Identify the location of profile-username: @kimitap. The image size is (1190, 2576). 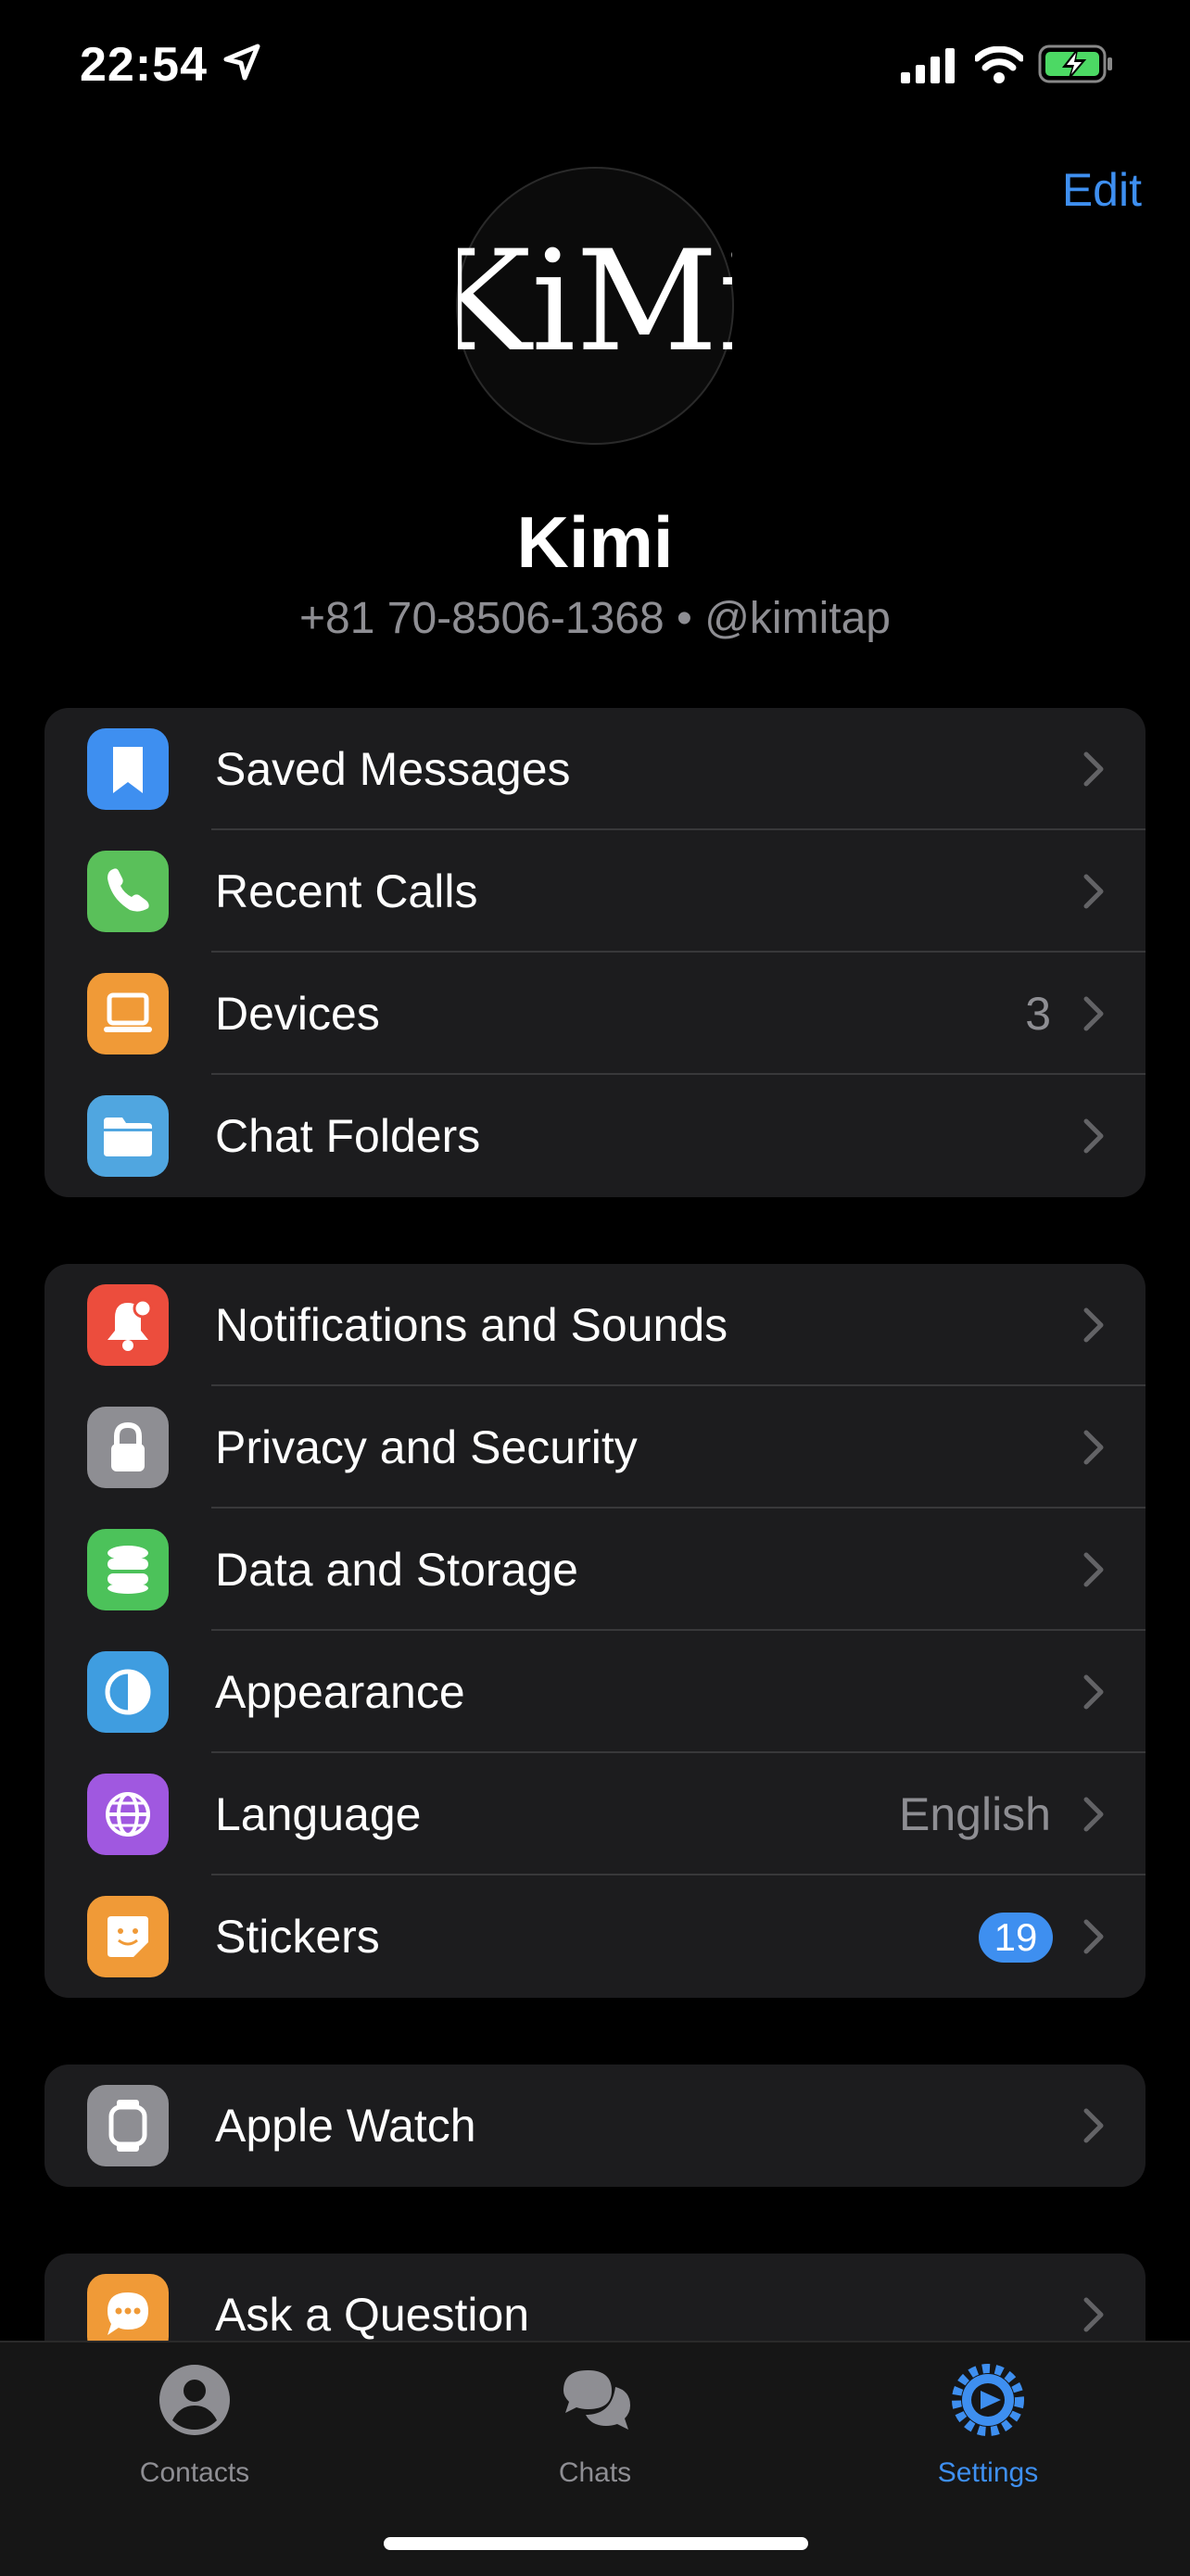
(797, 618).